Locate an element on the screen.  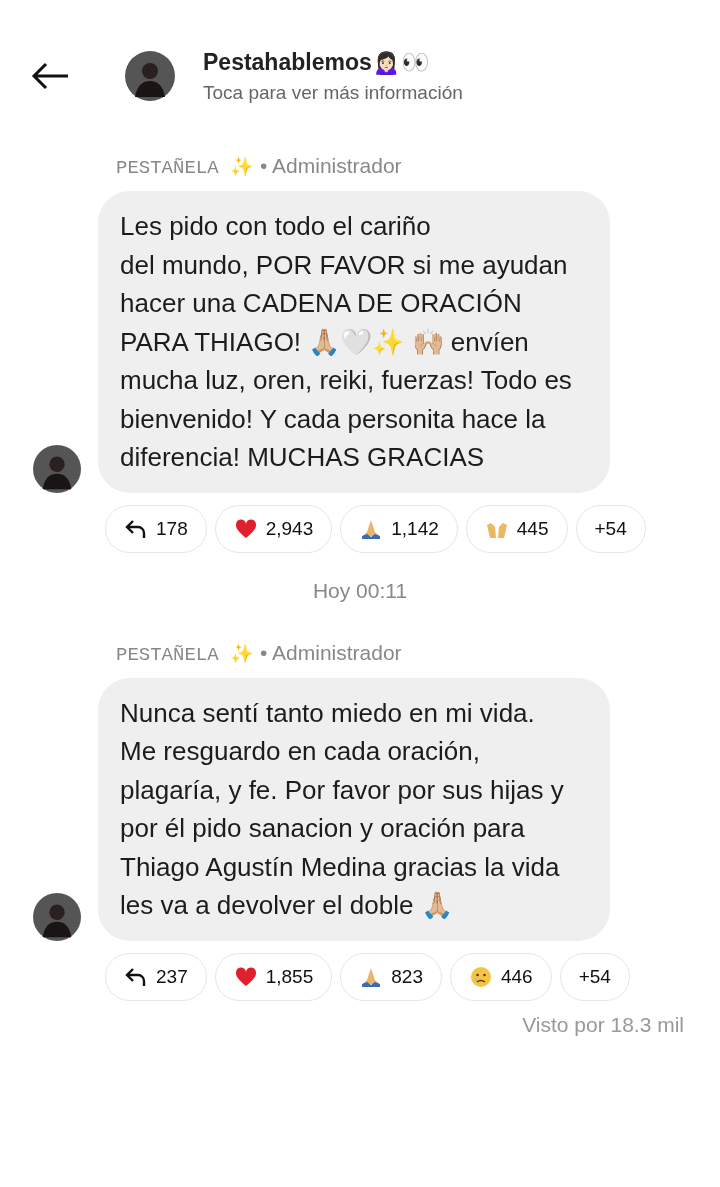
reaction-chip: 2,943 is located at coordinates (273, 528).